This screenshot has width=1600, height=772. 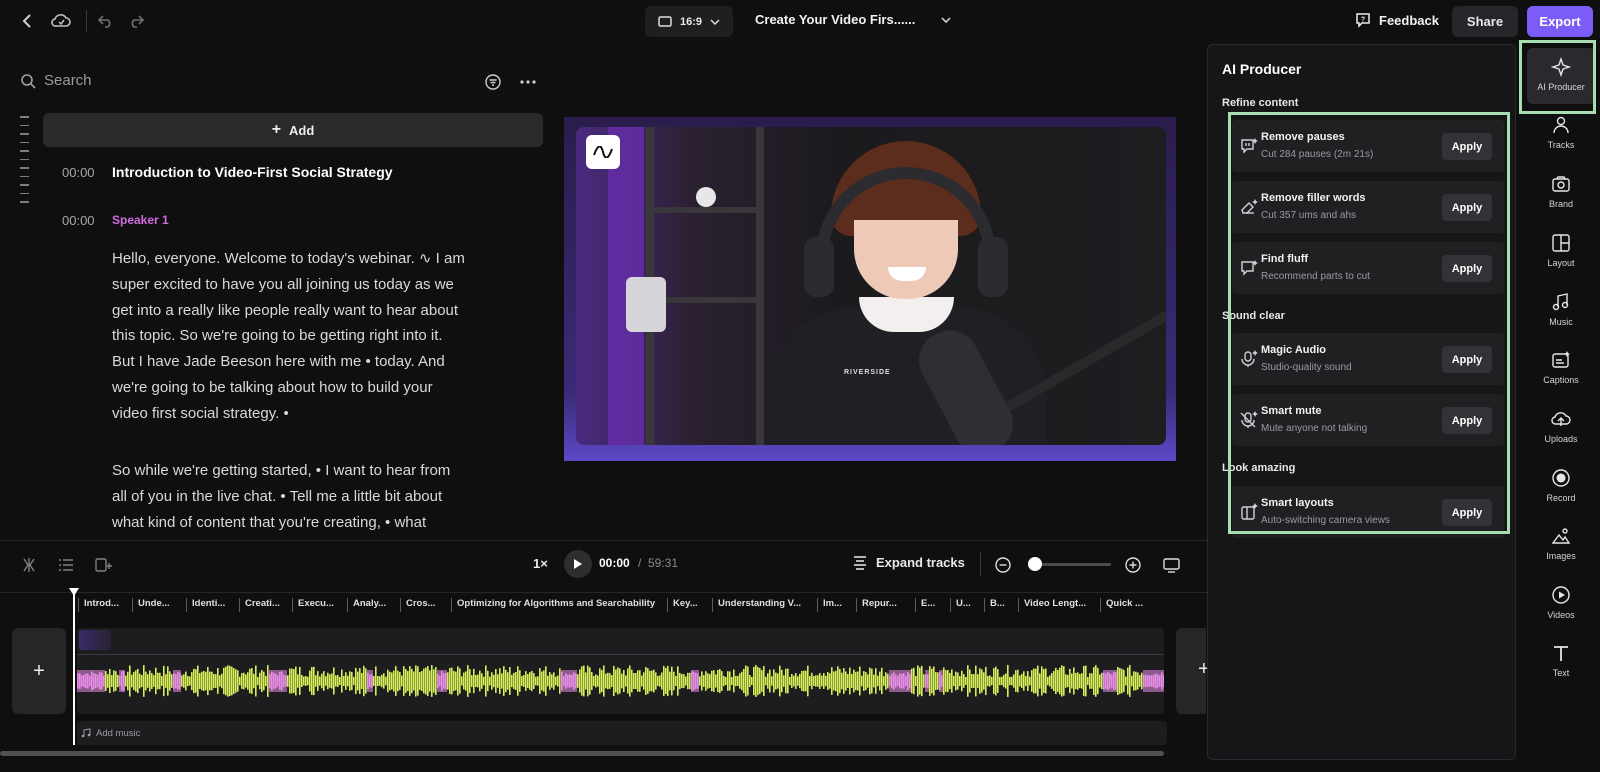 What do you see at coordinates (614, 563) in the screenshot?
I see `current-time: 00:00` at bounding box center [614, 563].